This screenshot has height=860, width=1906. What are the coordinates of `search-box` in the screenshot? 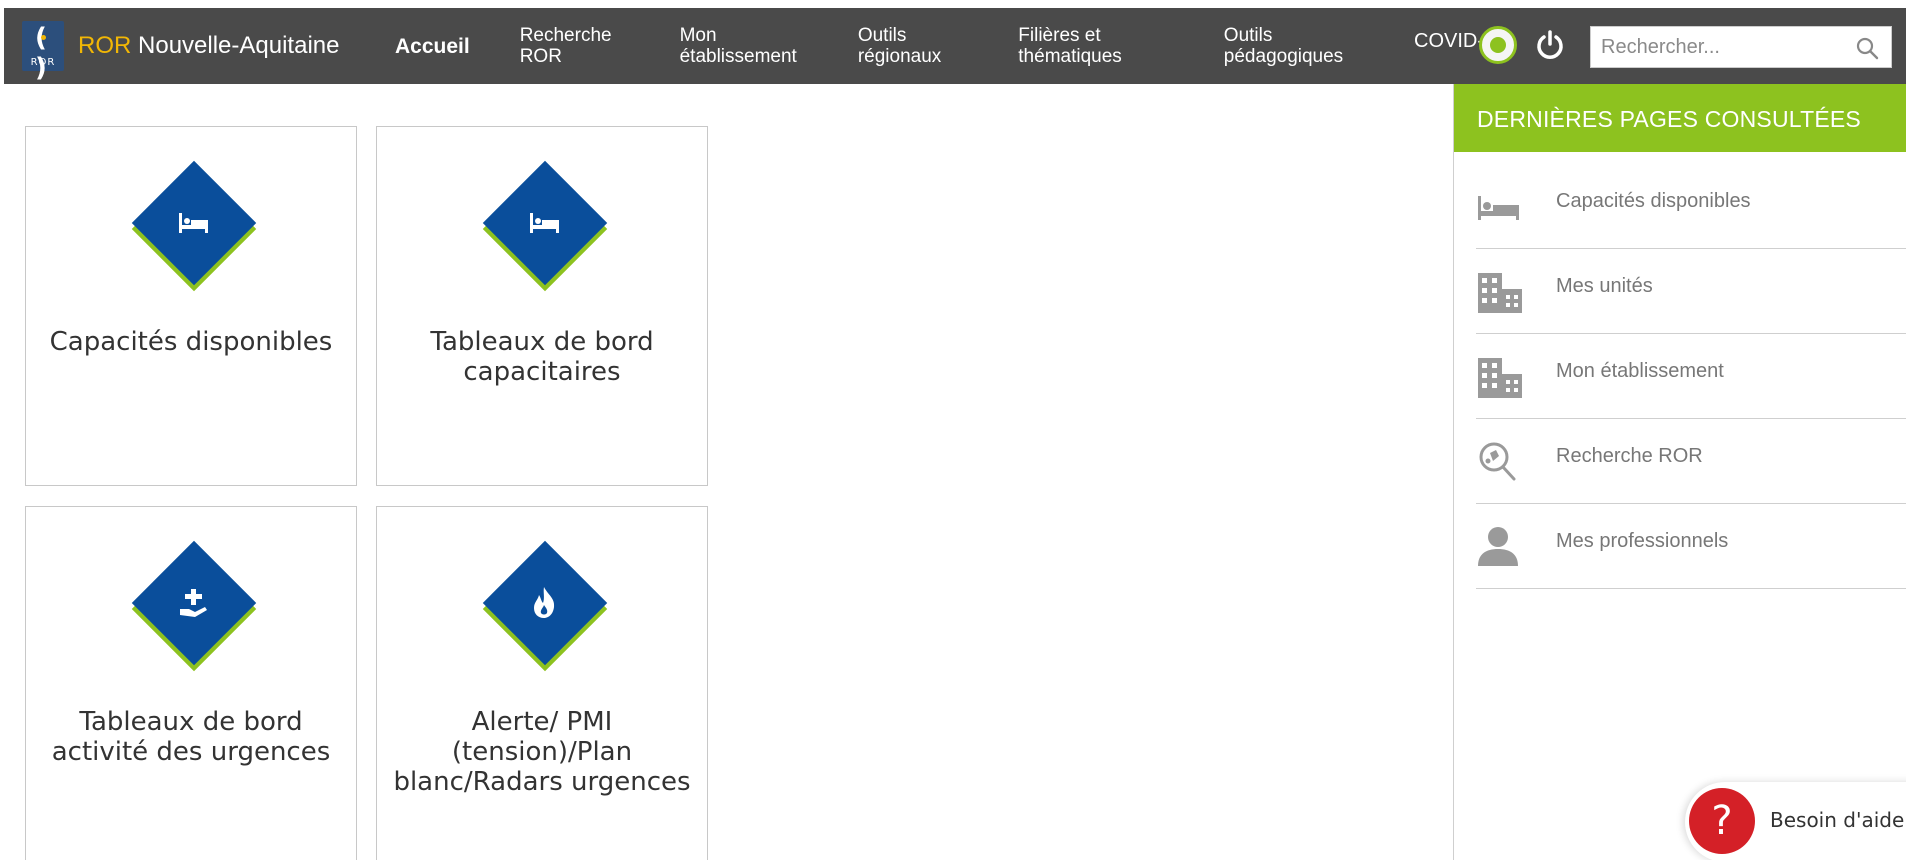 It's located at (1741, 47).